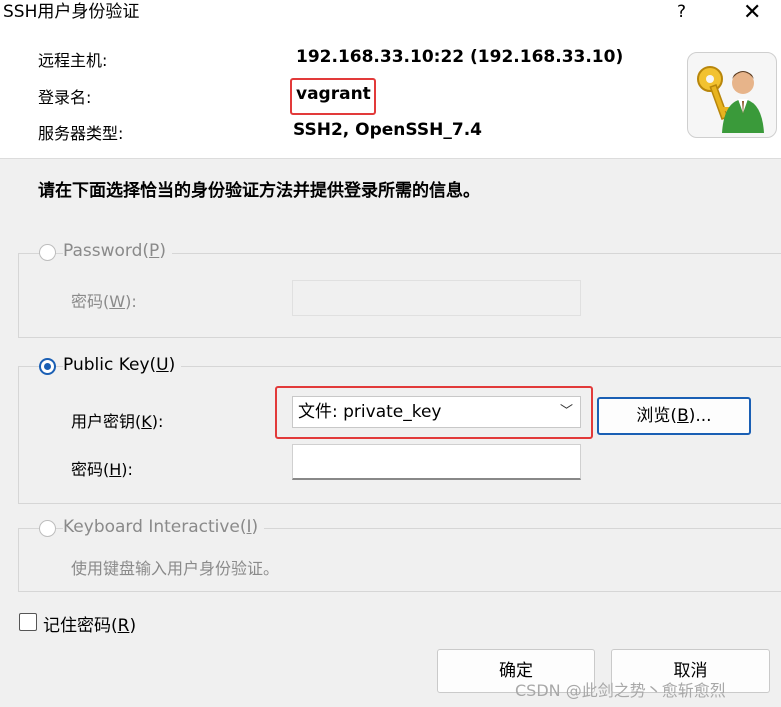 The height and width of the screenshot is (707, 781). I want to click on login-value: vagrant, so click(333, 94).